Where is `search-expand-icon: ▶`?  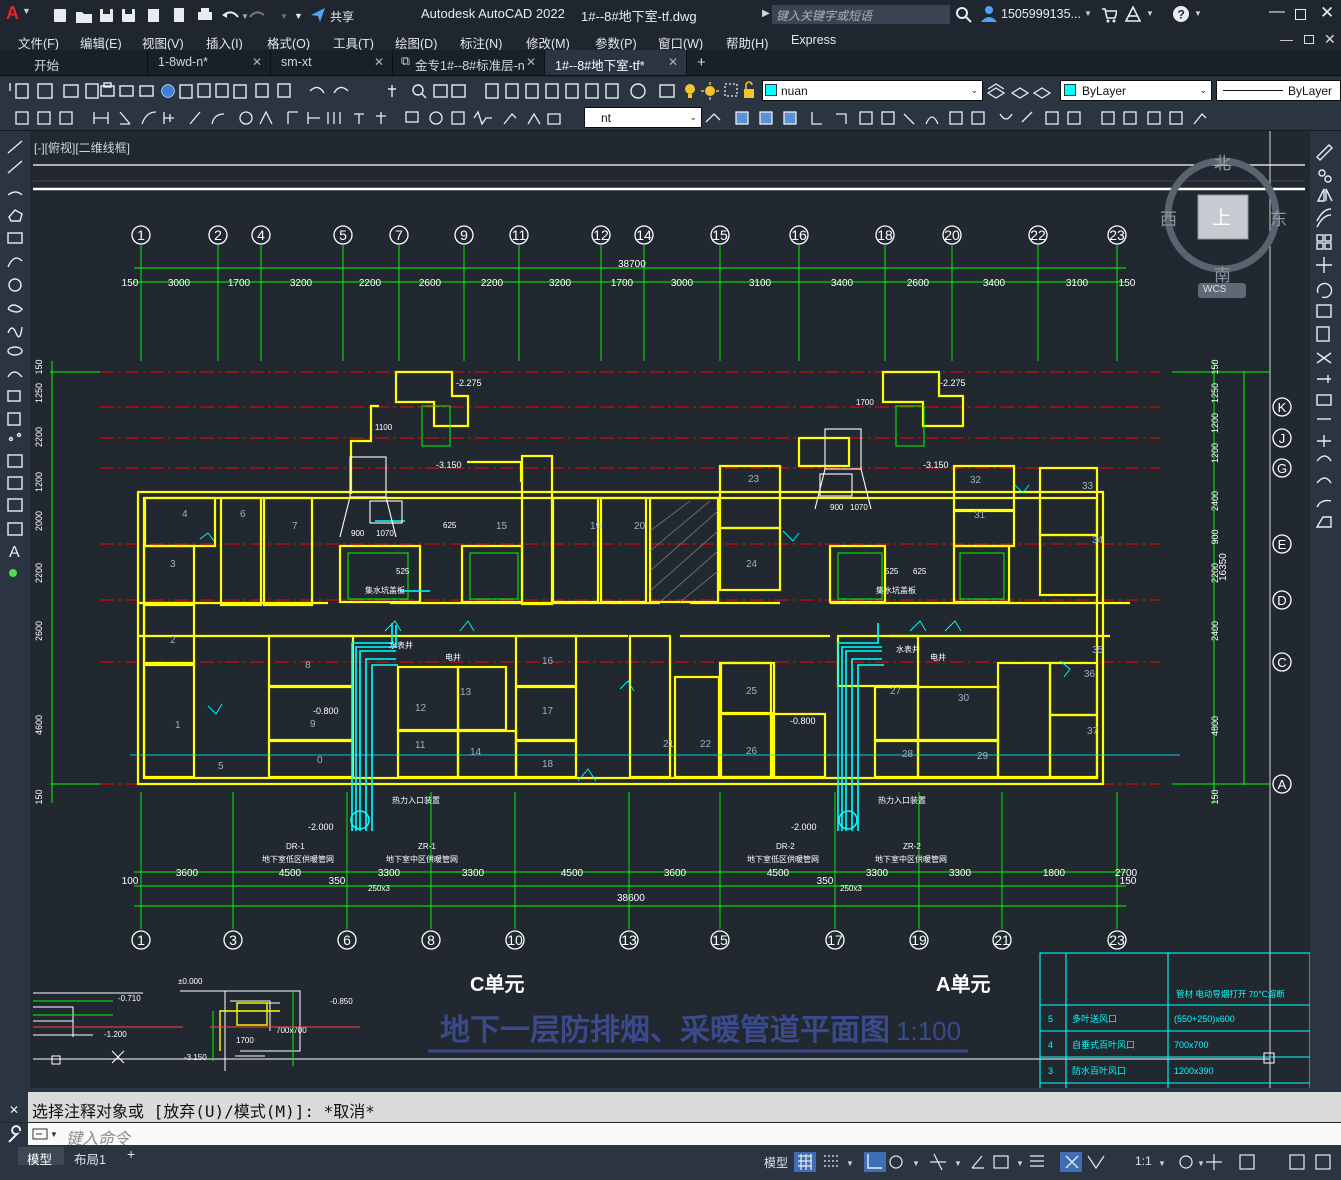
search-expand-icon: ▶ is located at coordinates (766, 13).